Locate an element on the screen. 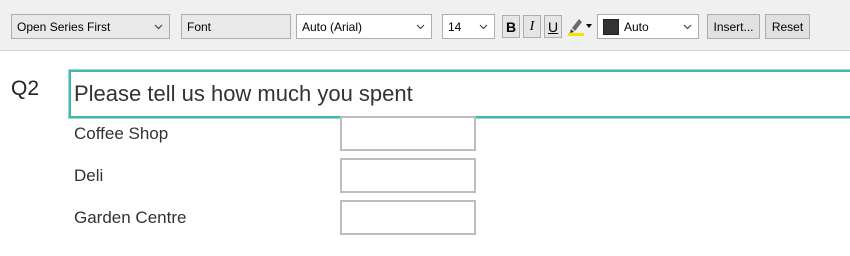 The image size is (850, 256). font-size-value: 14 is located at coordinates (455, 26).